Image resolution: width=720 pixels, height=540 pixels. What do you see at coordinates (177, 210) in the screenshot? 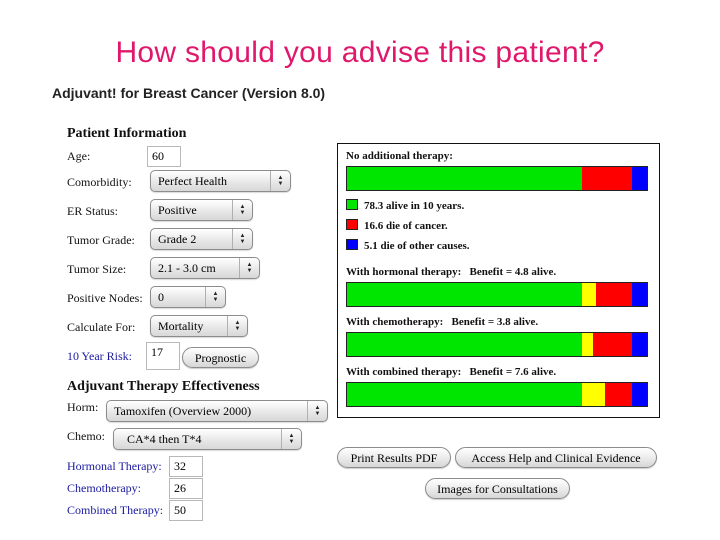
I see `er-status-value: Positive` at bounding box center [177, 210].